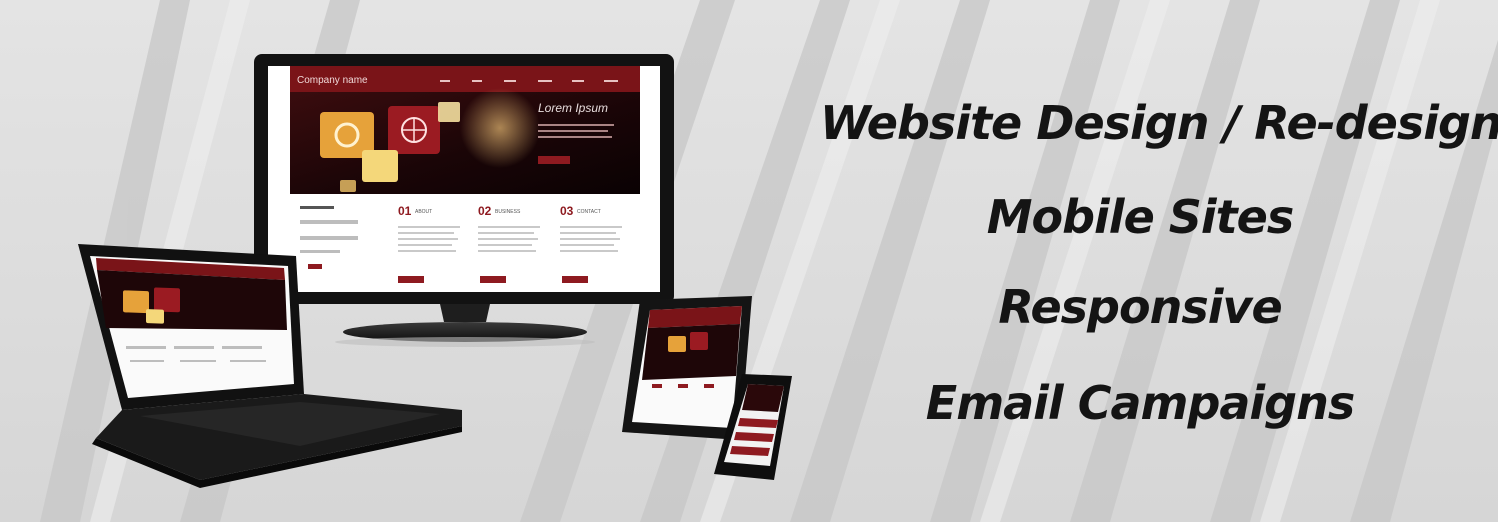 The width and height of the screenshot is (1498, 522). I want to click on svg-text: BUSINESS, so click(508, 212).